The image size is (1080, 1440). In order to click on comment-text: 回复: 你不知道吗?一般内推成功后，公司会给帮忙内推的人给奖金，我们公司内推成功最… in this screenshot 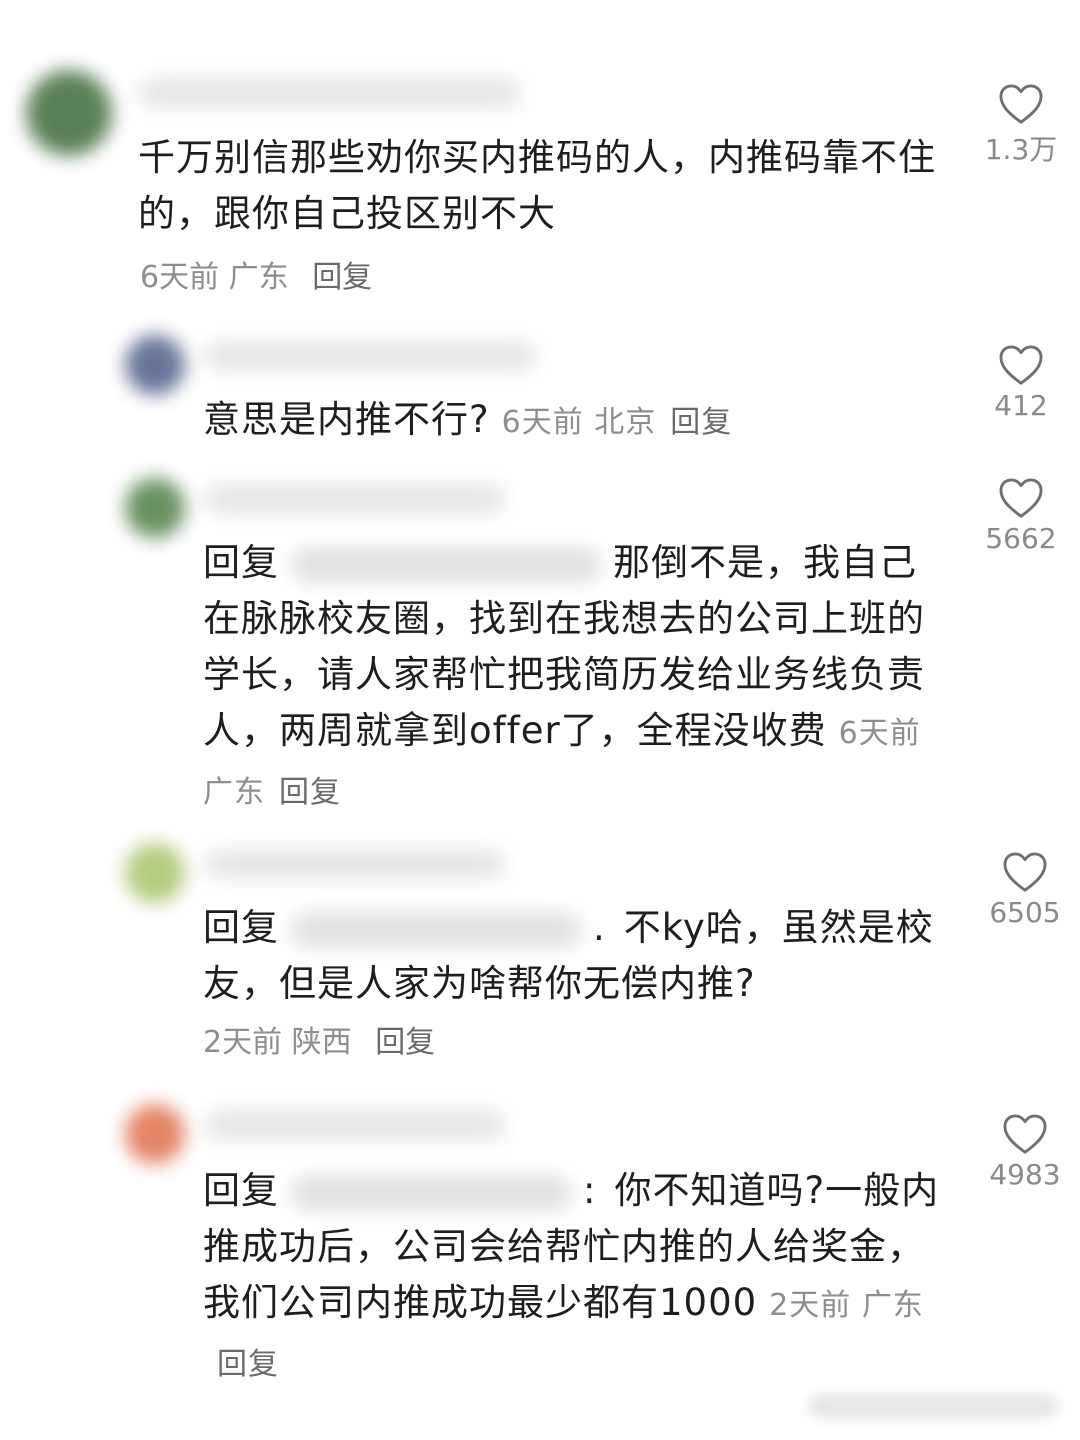, I will do `click(578, 1278)`.